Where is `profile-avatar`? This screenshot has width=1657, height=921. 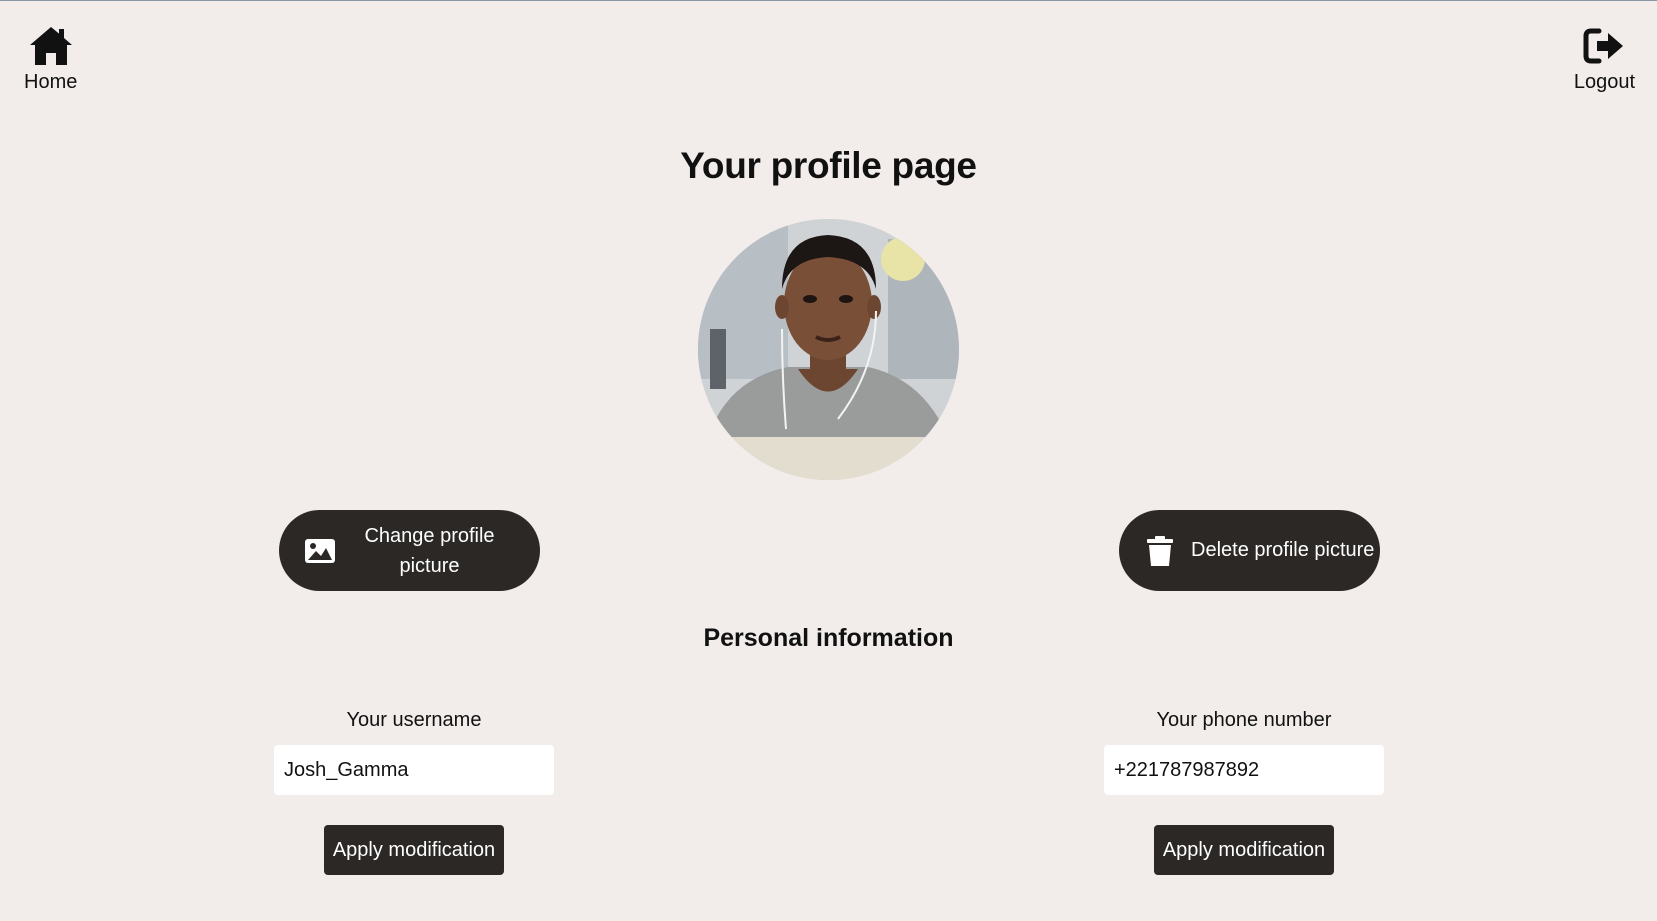
profile-avatar is located at coordinates (828, 349).